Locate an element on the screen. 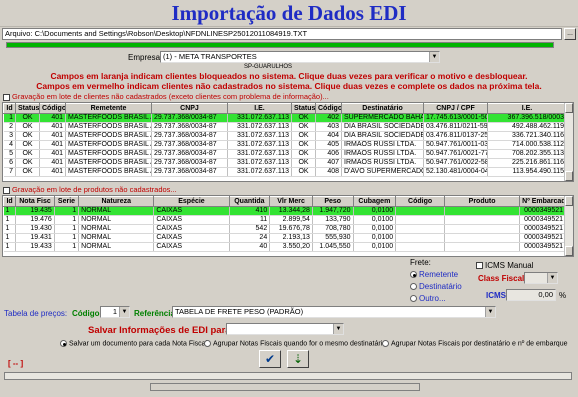 This screenshot has width=578, height=397. clientes-header-col: CNPJ / CPF is located at coordinates (455, 108).